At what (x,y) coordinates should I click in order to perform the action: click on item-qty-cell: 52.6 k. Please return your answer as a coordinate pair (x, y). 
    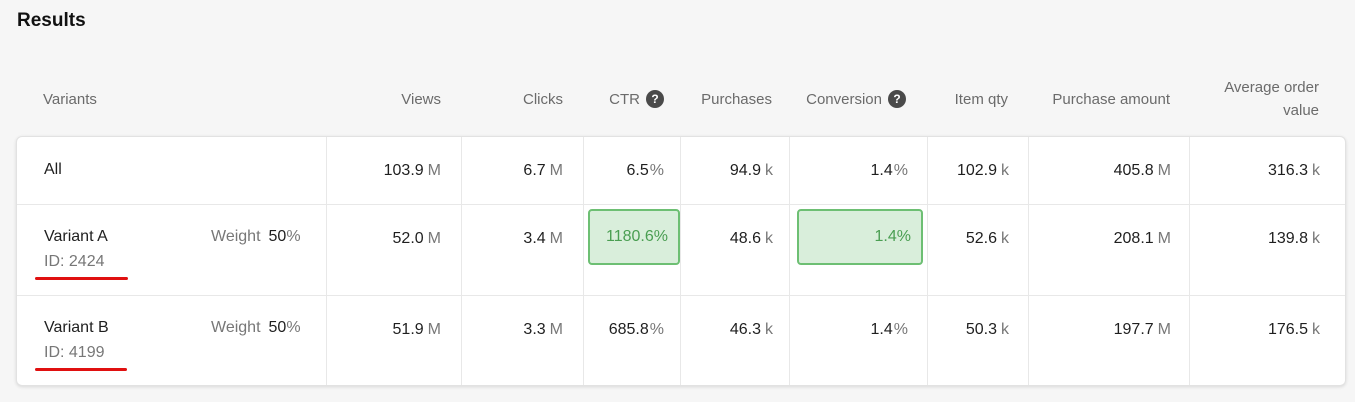
    Looking at the image, I should click on (968, 238).